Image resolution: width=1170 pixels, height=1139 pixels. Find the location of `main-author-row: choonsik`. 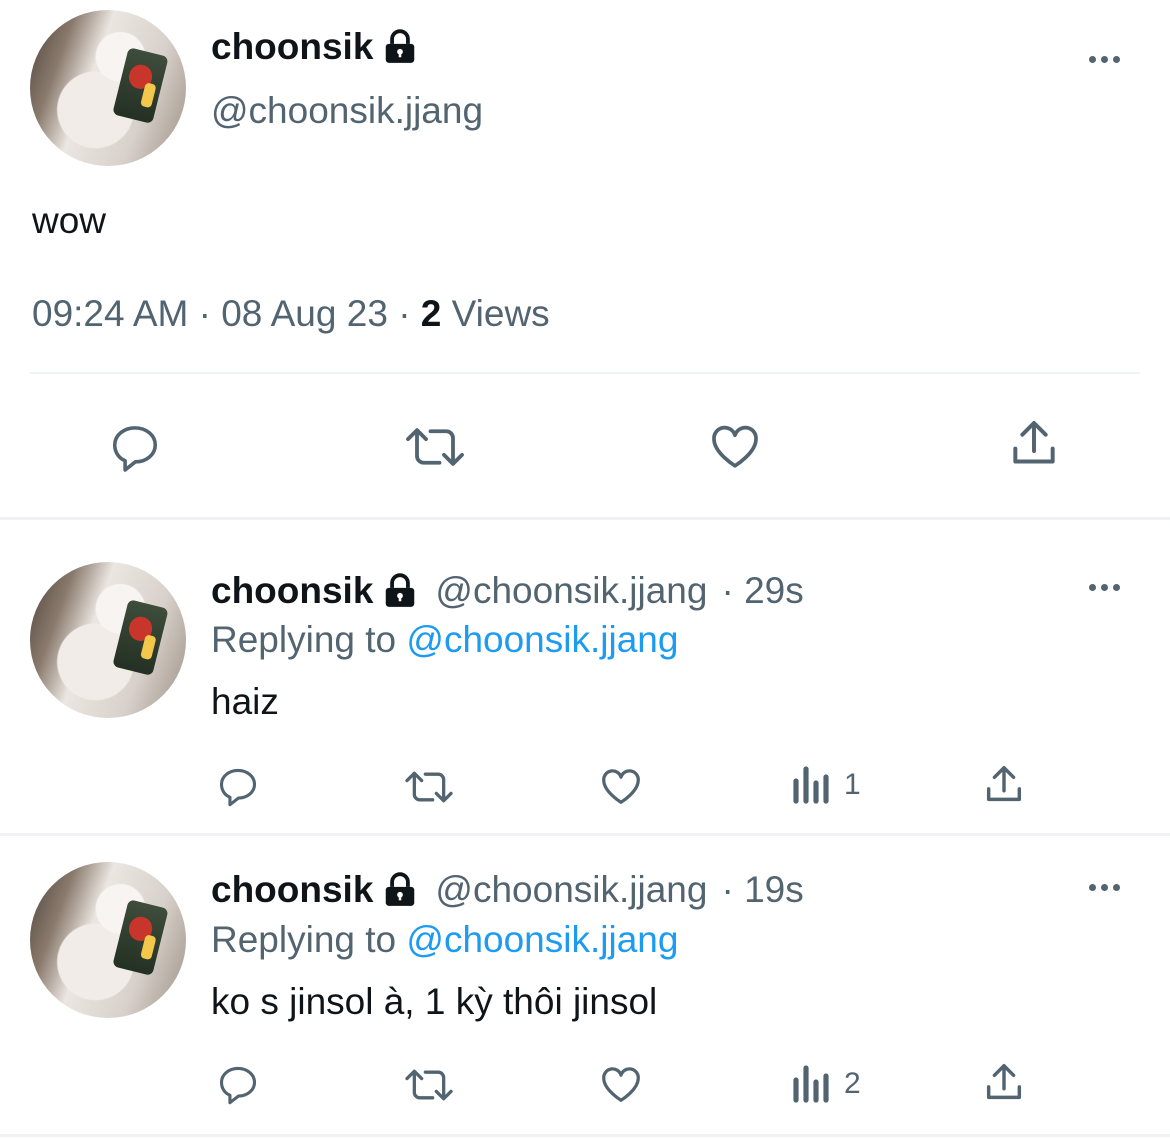

main-author-row: choonsik is located at coordinates (315, 47).